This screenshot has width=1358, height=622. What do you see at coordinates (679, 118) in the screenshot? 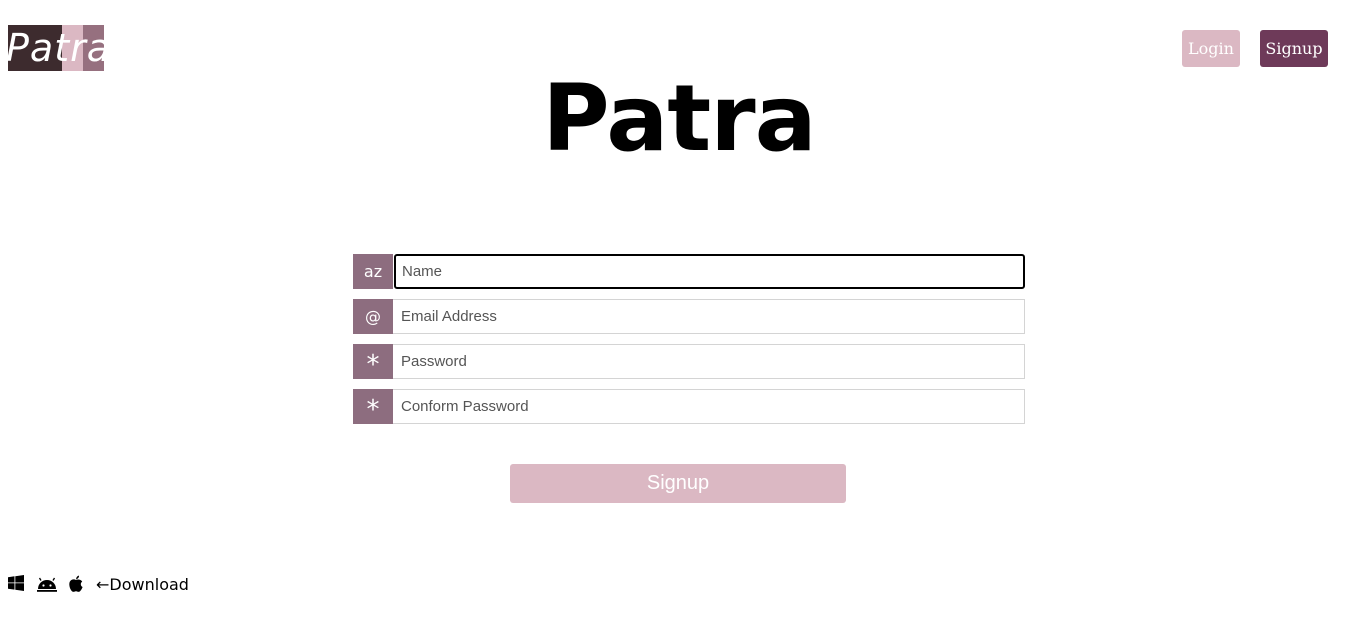
I see `page-title: Patra` at bounding box center [679, 118].